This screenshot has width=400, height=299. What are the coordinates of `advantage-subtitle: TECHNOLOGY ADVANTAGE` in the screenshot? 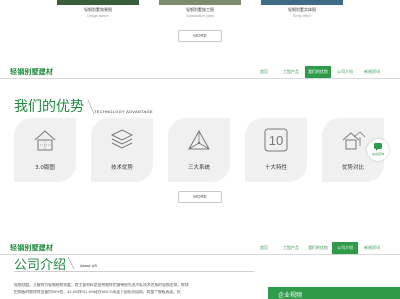 It's located at (123, 111).